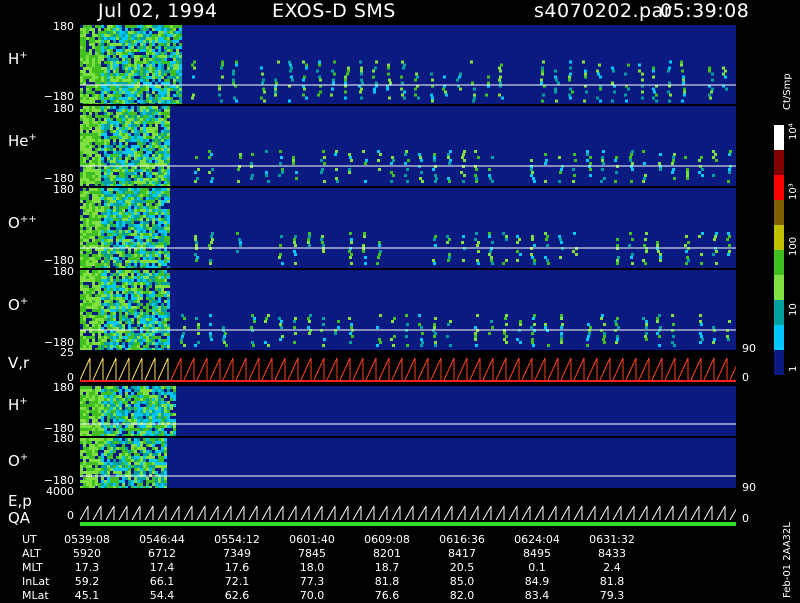 Image resolution: width=800 pixels, height=603 pixels. I want to click on ephemeris-cell: 2.4, so click(612, 567).